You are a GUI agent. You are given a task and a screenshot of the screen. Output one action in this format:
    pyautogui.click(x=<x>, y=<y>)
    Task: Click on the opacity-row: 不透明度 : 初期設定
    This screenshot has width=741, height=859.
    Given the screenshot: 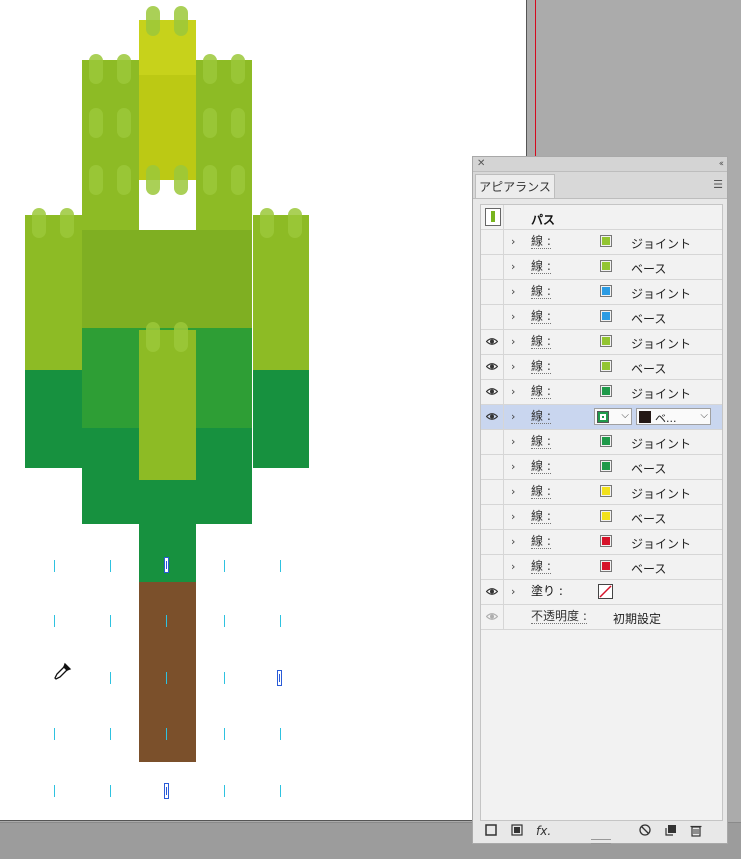 What is the action you would take?
    pyautogui.click(x=601, y=617)
    